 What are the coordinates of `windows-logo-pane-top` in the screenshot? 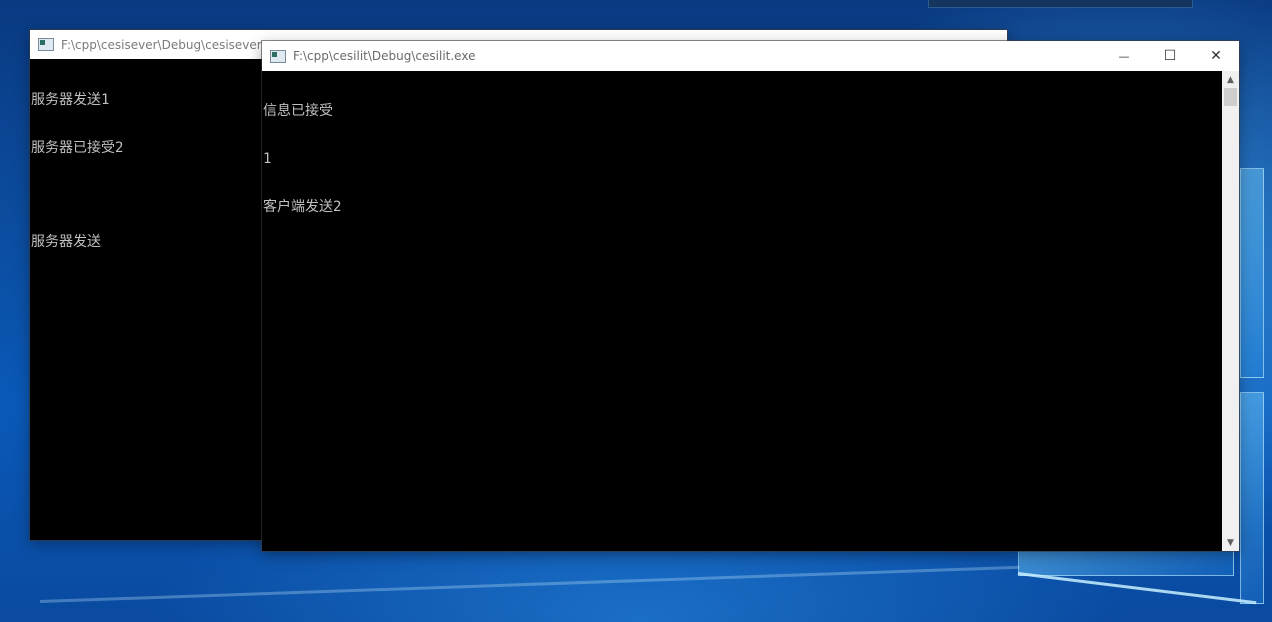 It's located at (1252, 273).